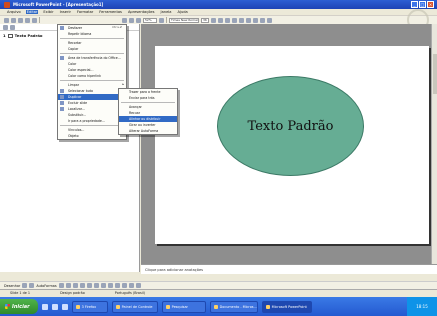 The image size is (437, 316). What do you see at coordinates (54, 306) in the screenshot?
I see `quicklaunch-desktop-icon` at bounding box center [54, 306].